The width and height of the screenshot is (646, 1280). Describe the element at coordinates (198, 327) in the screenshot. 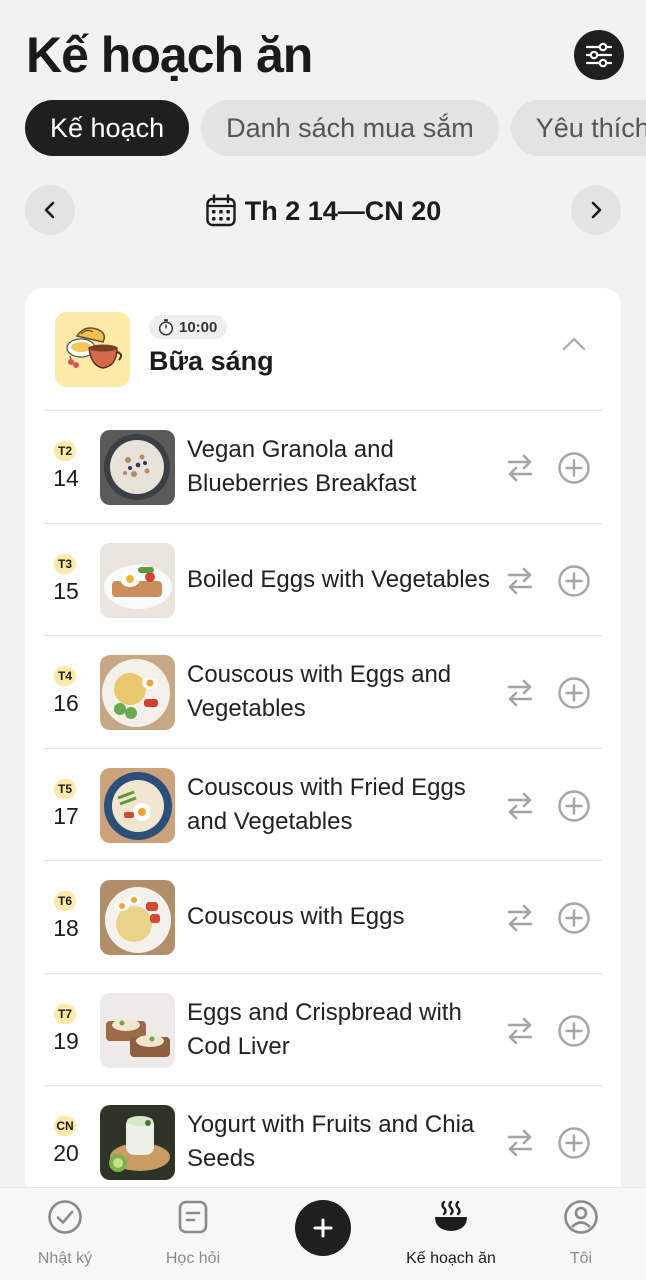

I see `meal-time: 10:00` at that location.